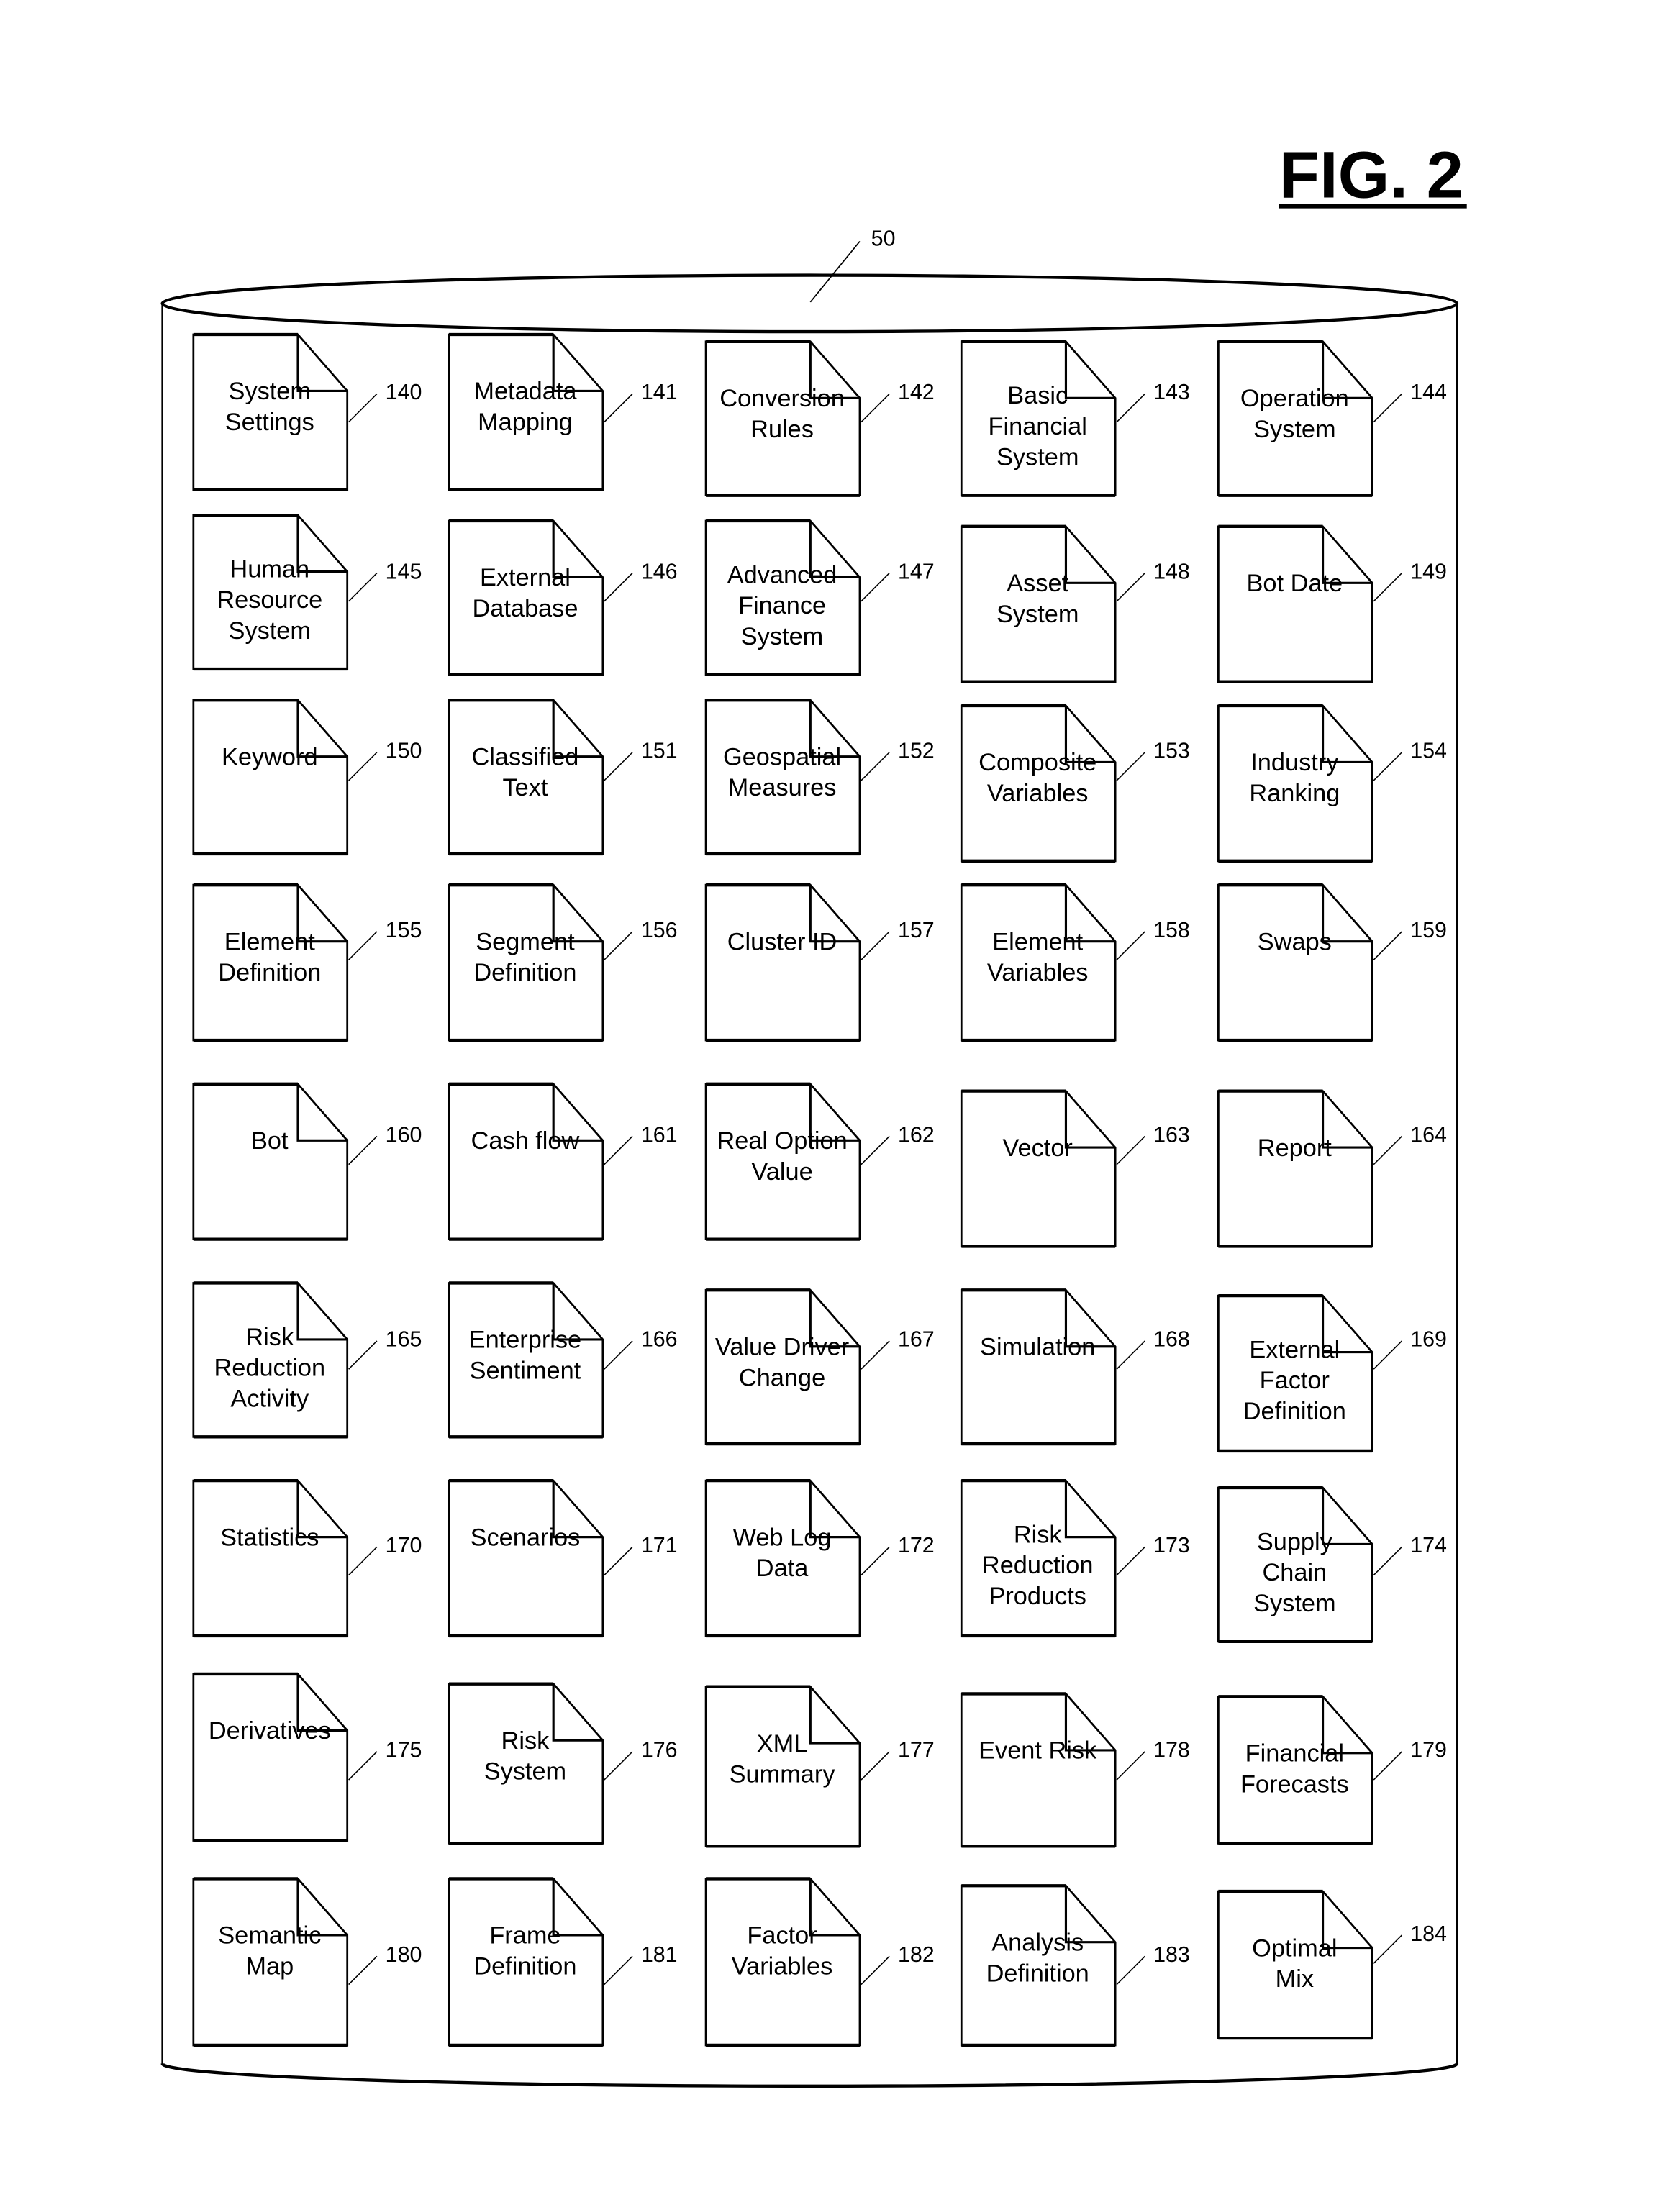  Describe the element at coordinates (525, 941) in the screenshot. I see `document-label-line: Segment` at that location.